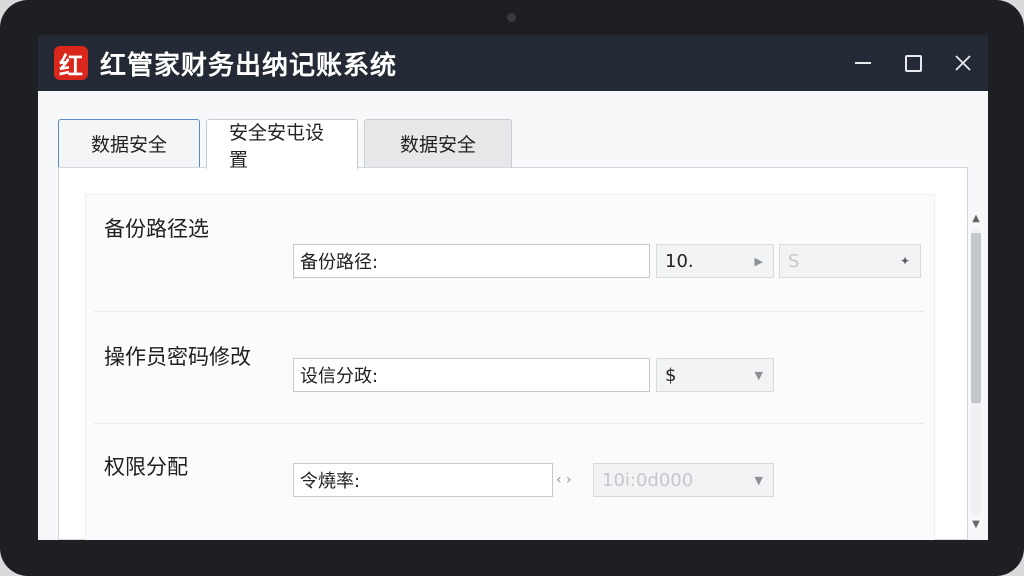 The image size is (1024, 576). I want to click on minimize-icon, so click(863, 63).